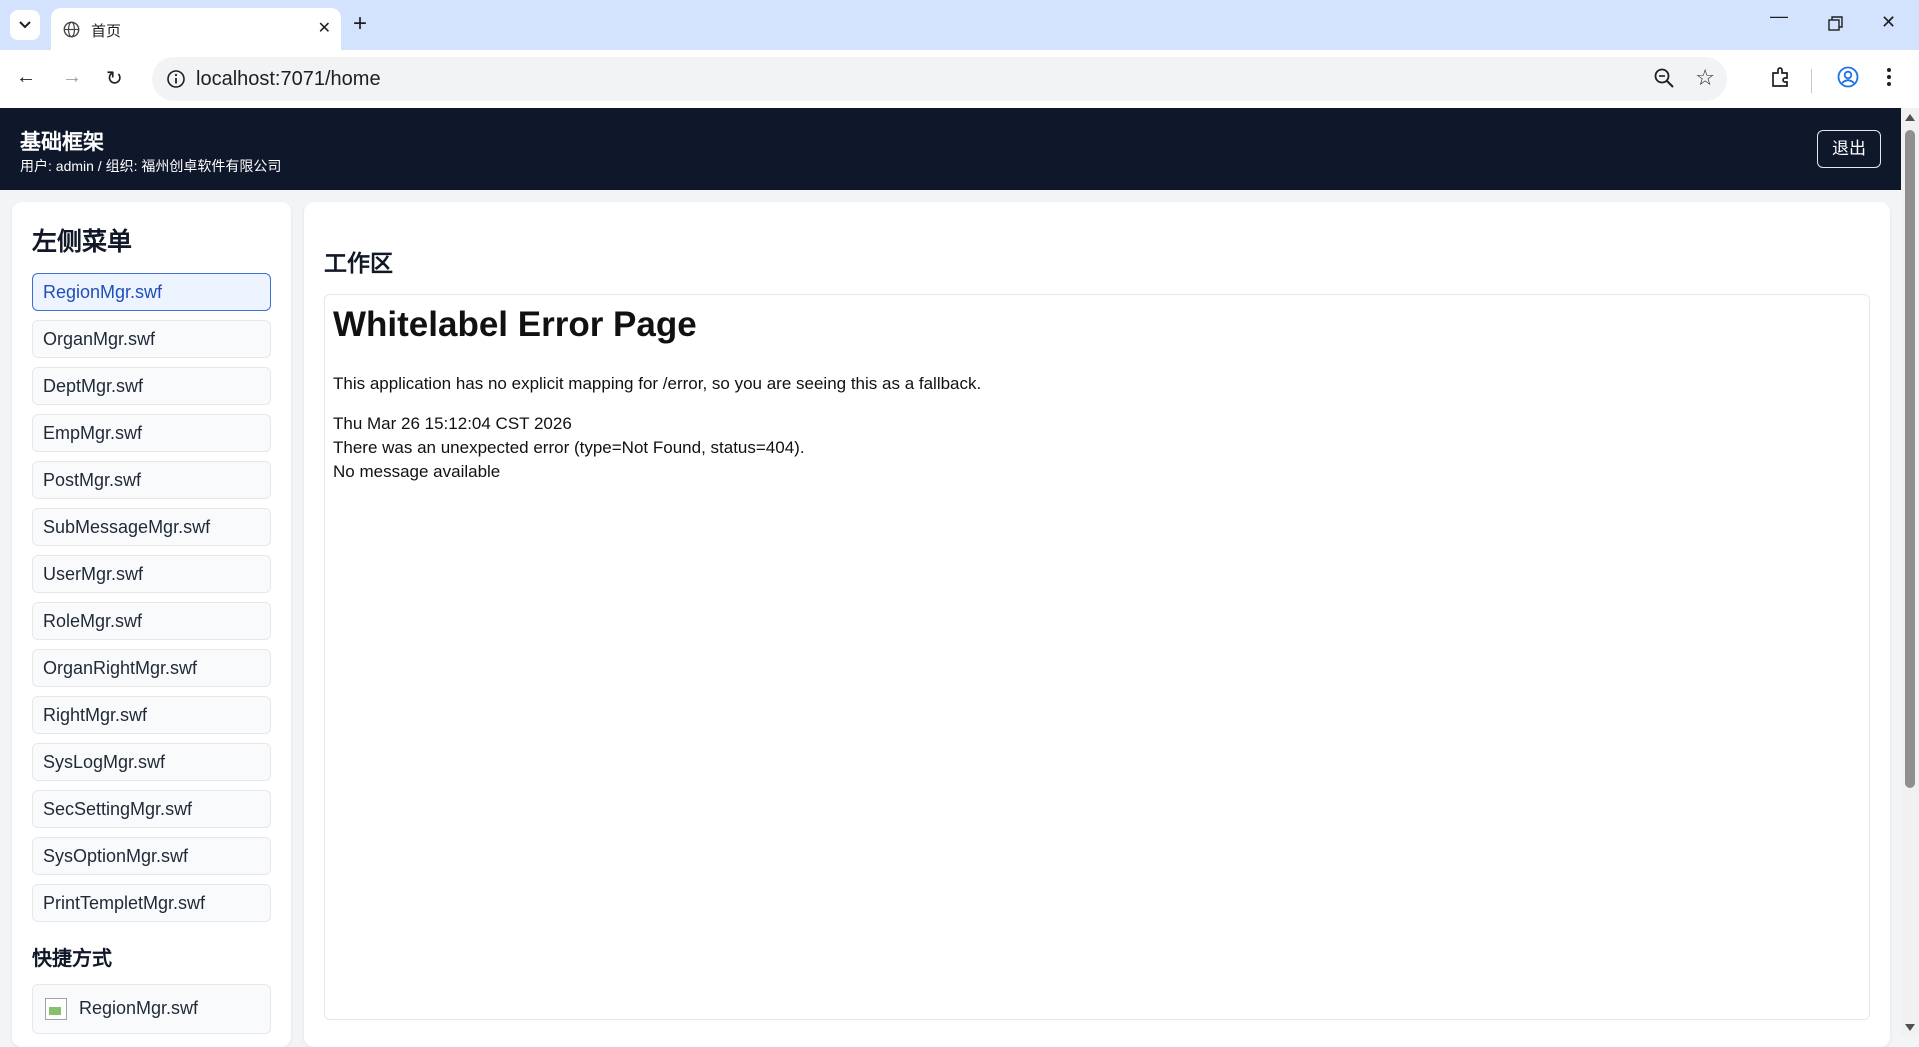 This screenshot has width=1919, height=1047. I want to click on site-info-icon, so click(176, 79).